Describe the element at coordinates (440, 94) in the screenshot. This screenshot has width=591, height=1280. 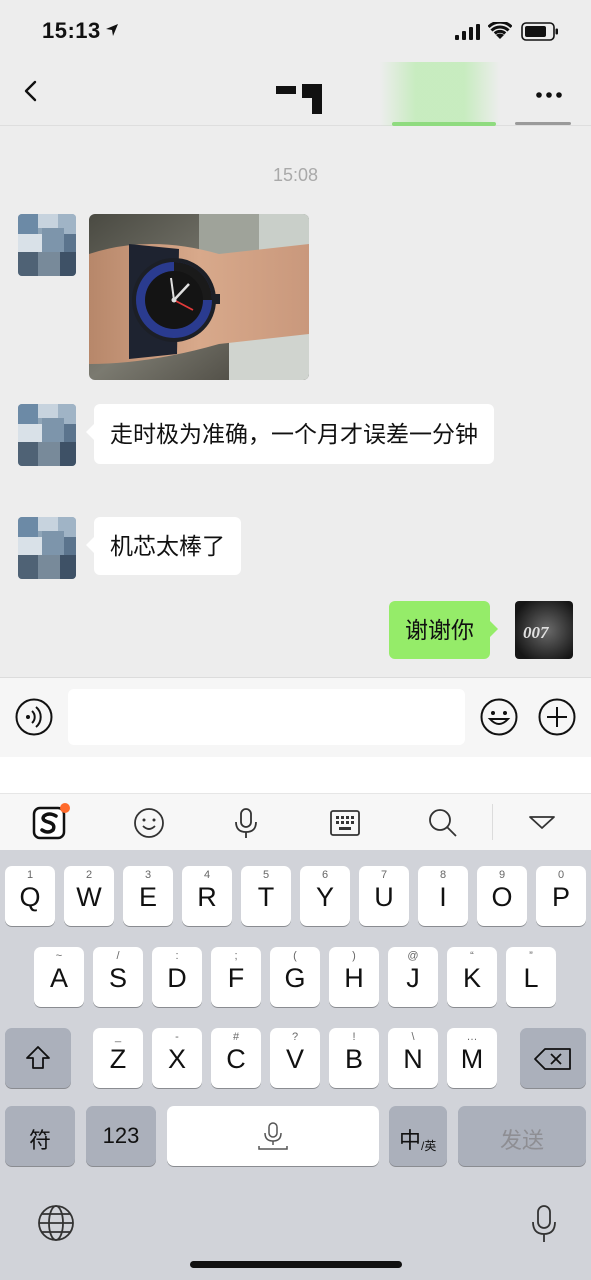
I see `redacted-area` at that location.